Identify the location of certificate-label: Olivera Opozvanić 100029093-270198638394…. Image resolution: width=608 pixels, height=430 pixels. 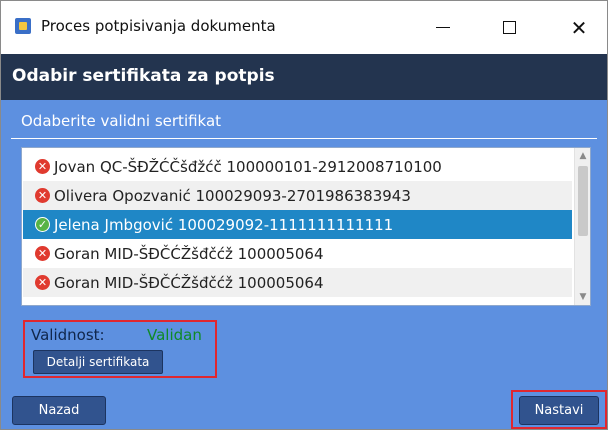
(232, 195).